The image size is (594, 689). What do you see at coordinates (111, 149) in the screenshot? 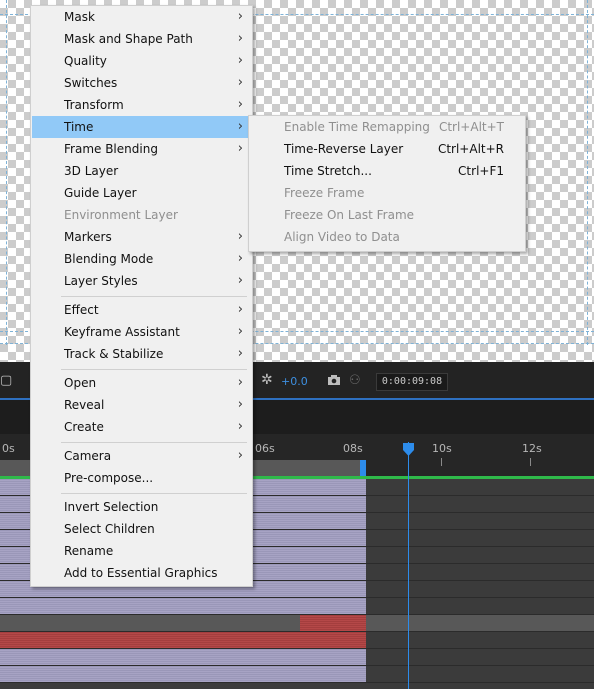
I see `menu-item-label: Frame Blending` at bounding box center [111, 149].